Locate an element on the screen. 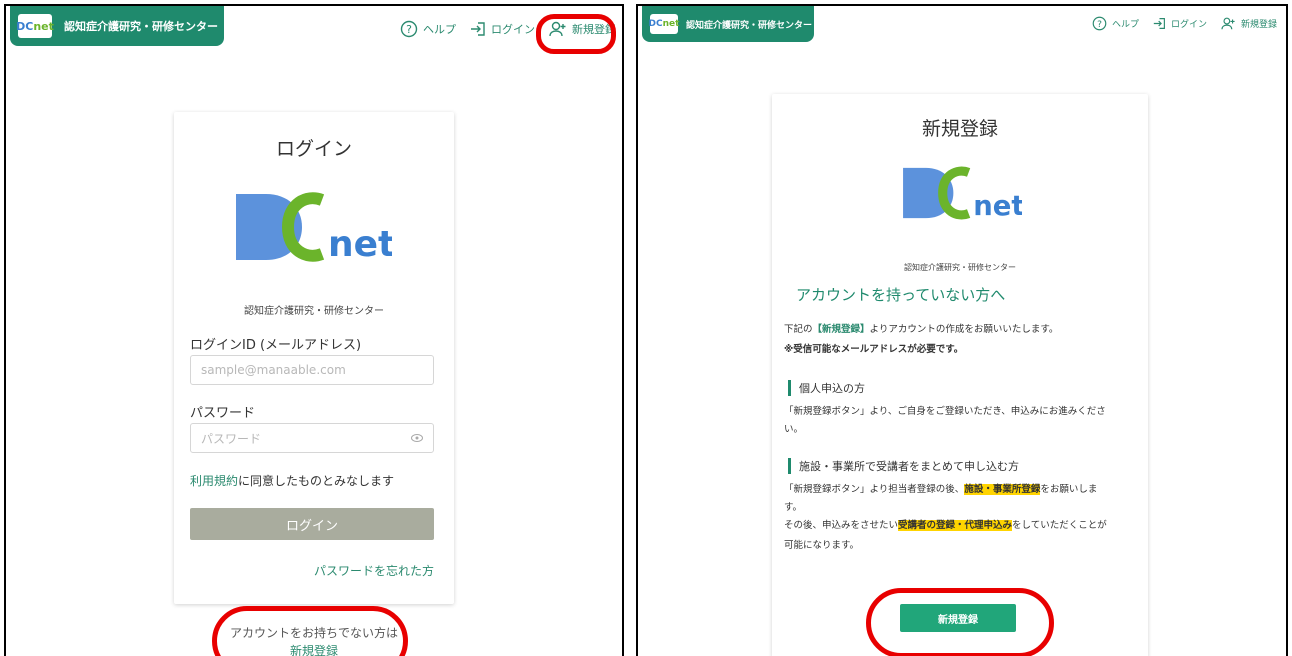 Image resolution: width=1292 pixels, height=656 pixels. dcnet-small-logo: DC net is located at coordinates (35, 26).